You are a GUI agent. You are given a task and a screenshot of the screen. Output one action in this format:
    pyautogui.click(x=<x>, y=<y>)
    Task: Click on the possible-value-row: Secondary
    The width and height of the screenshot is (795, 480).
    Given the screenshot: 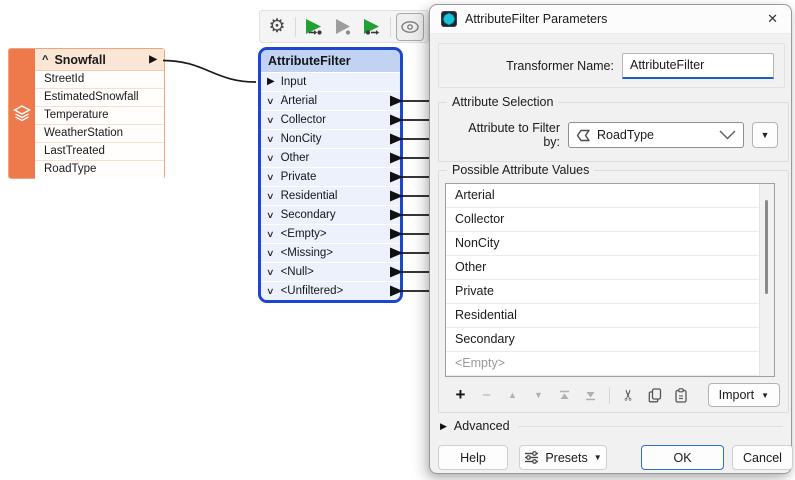 What is the action you would take?
    pyautogui.click(x=603, y=340)
    